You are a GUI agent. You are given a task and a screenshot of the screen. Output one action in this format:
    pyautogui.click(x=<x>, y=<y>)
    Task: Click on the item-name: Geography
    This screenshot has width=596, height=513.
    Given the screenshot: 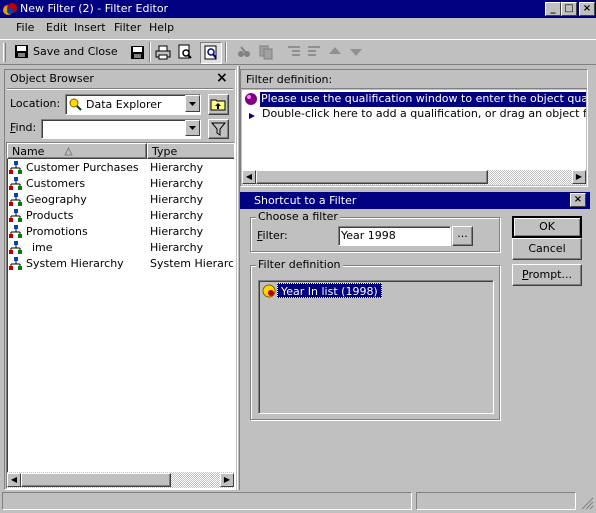 What is the action you would take?
    pyautogui.click(x=56, y=199)
    